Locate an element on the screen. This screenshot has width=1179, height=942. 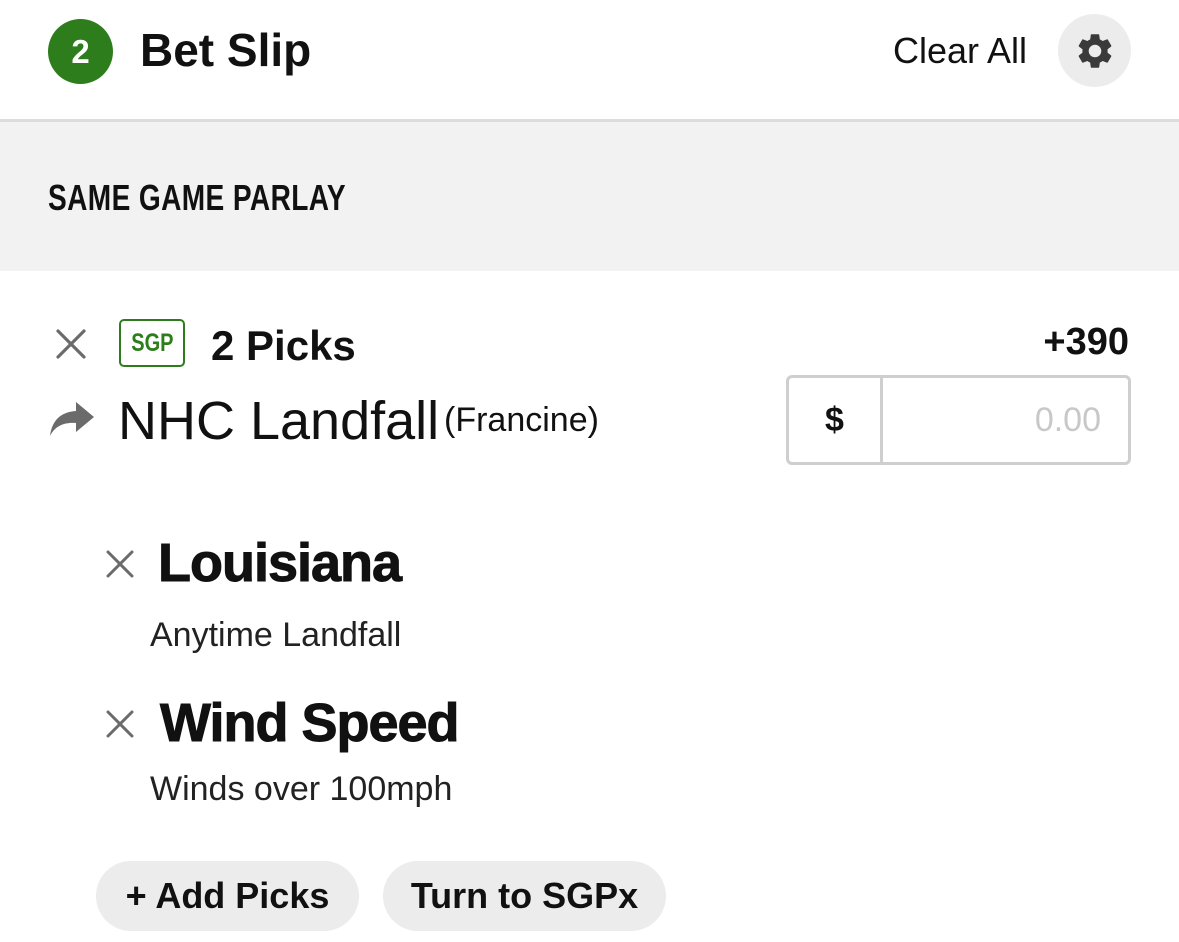
event-name: NHC Landfall is located at coordinates (279, 421).